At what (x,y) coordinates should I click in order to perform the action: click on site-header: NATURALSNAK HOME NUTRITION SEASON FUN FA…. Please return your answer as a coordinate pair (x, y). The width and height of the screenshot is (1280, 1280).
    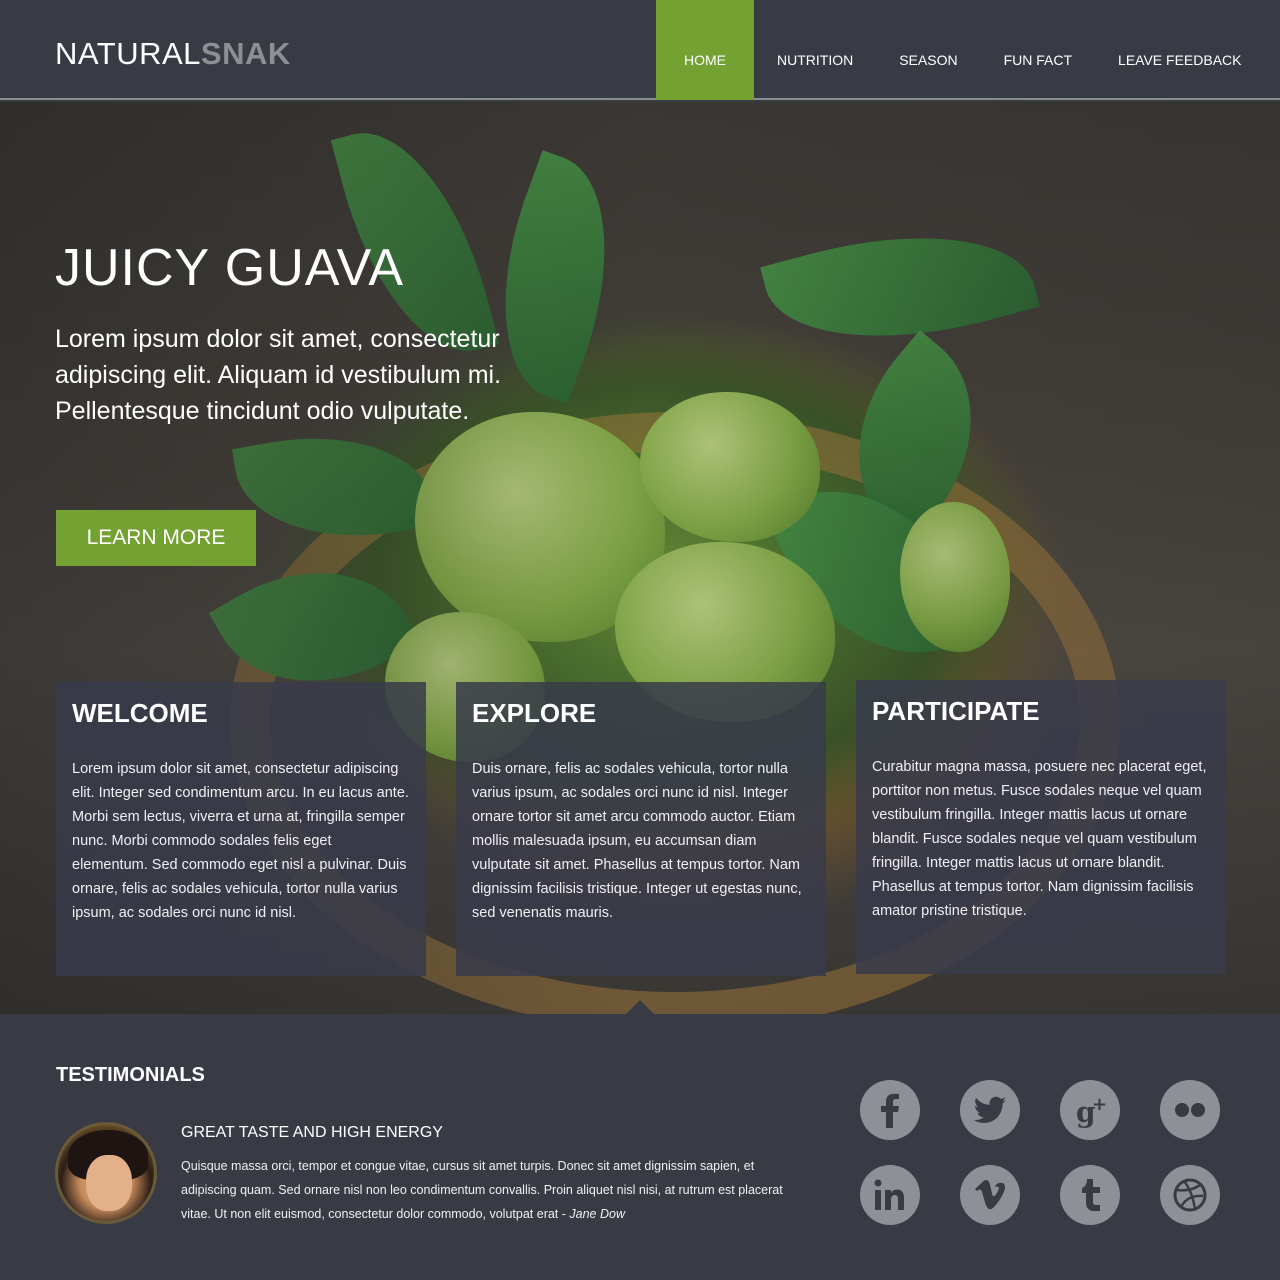
    Looking at the image, I should click on (640, 50).